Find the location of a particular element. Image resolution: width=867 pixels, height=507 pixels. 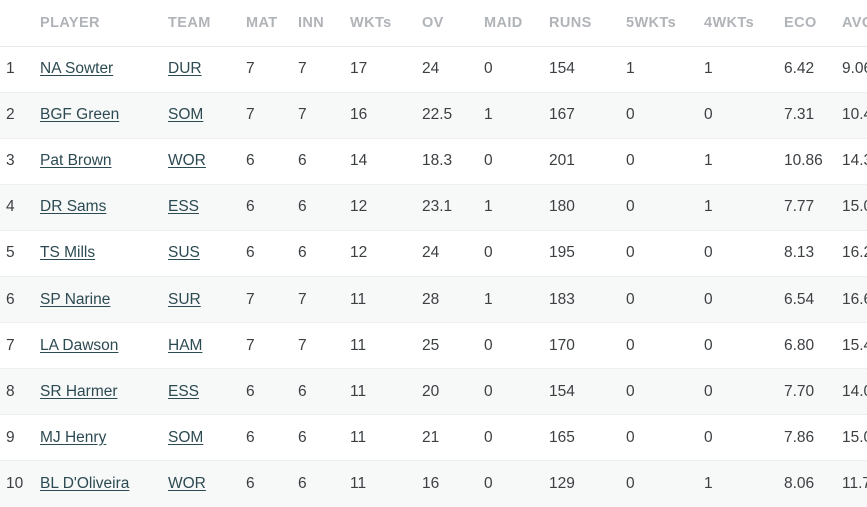

player-link: SP Narine is located at coordinates (75, 299).